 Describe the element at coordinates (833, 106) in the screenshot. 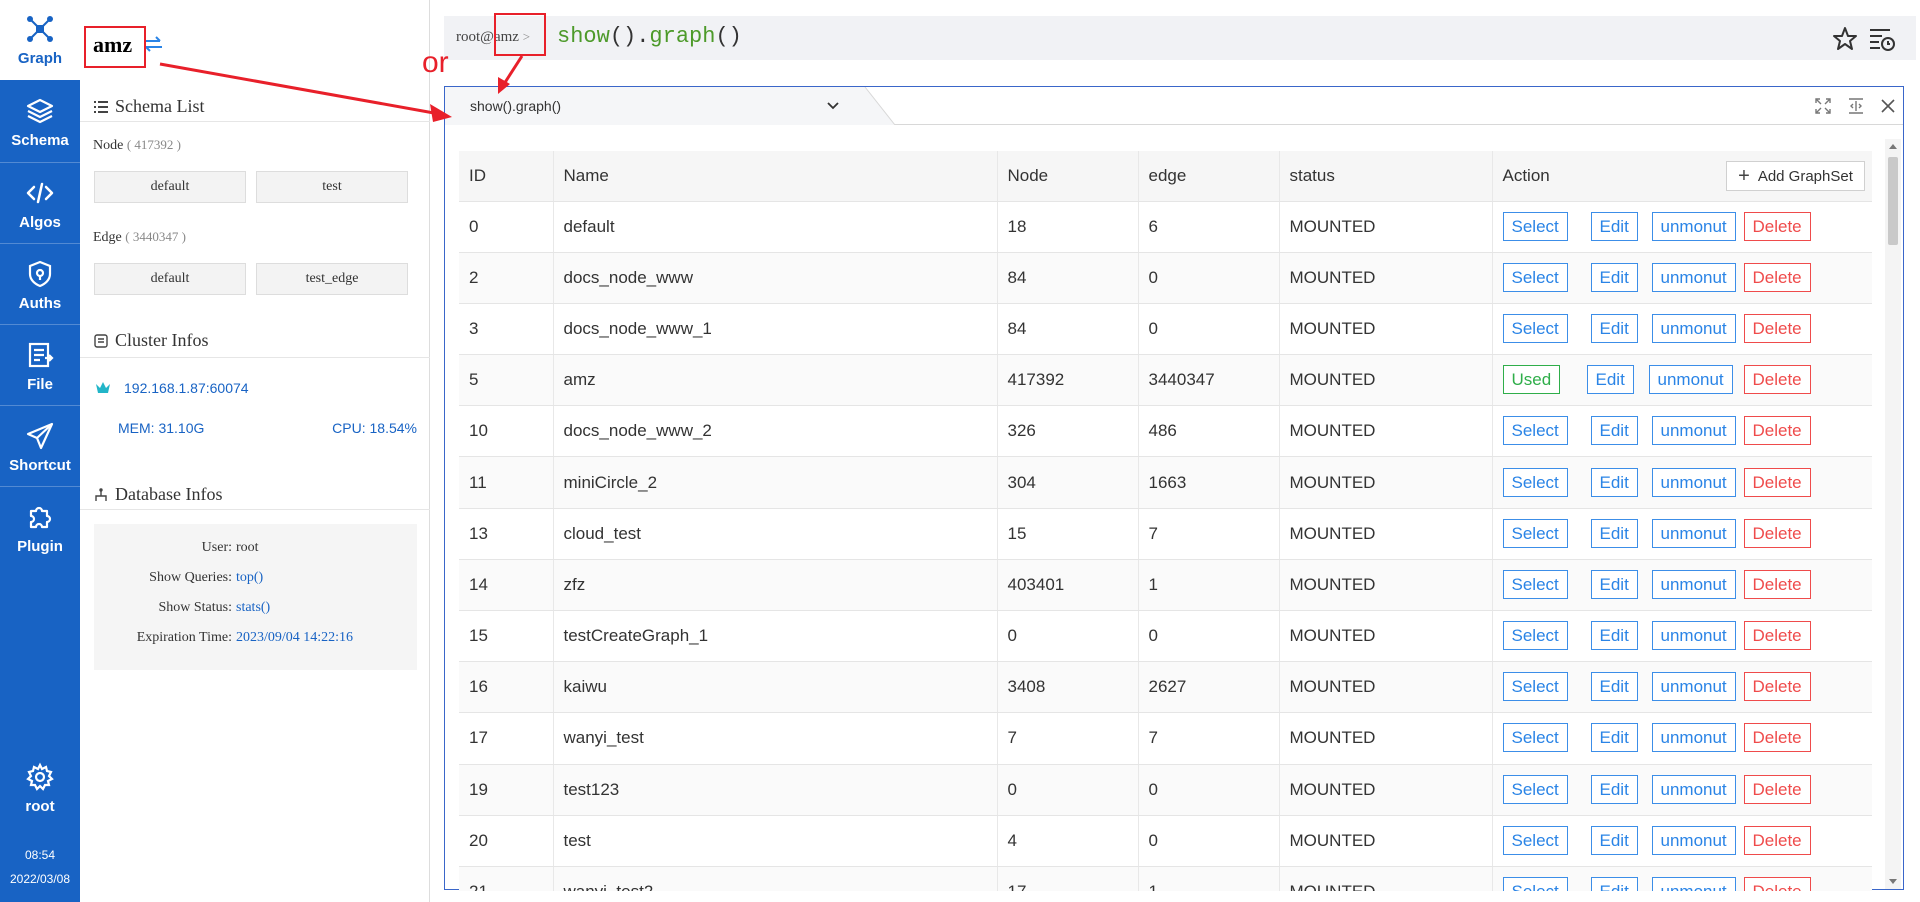

I see `chevron-down-icon` at that location.